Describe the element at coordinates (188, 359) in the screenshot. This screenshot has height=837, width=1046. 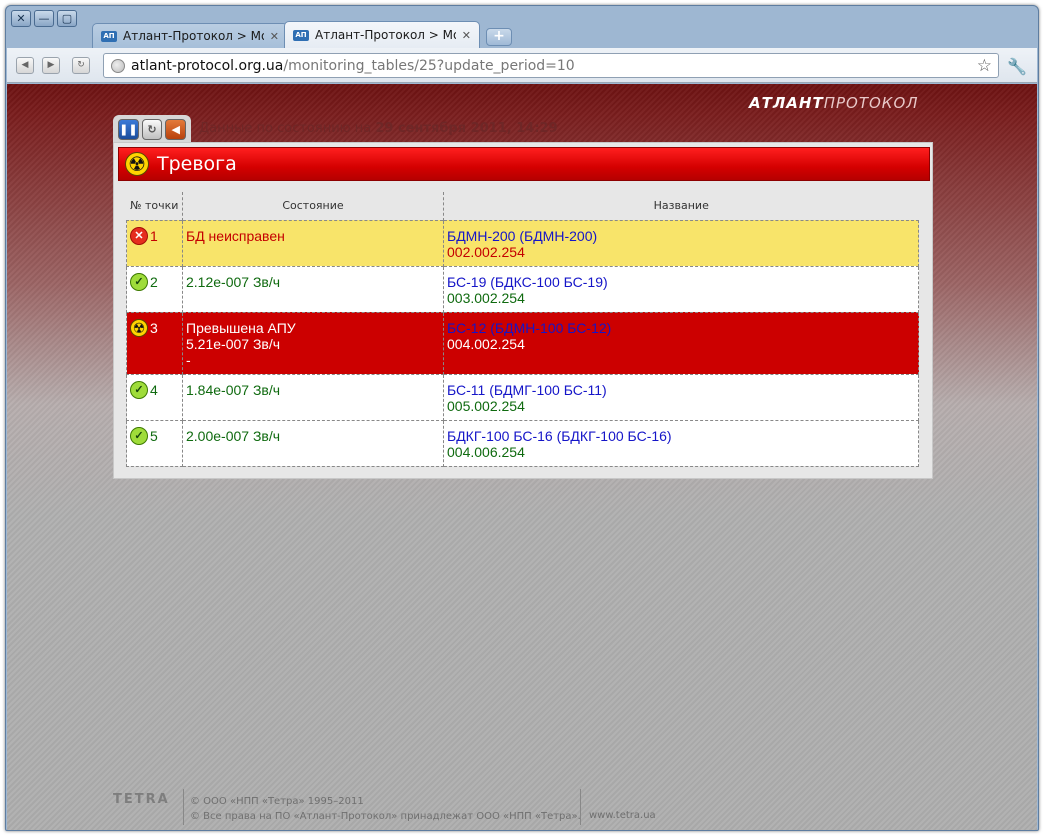
I see `state-line: -` at that location.